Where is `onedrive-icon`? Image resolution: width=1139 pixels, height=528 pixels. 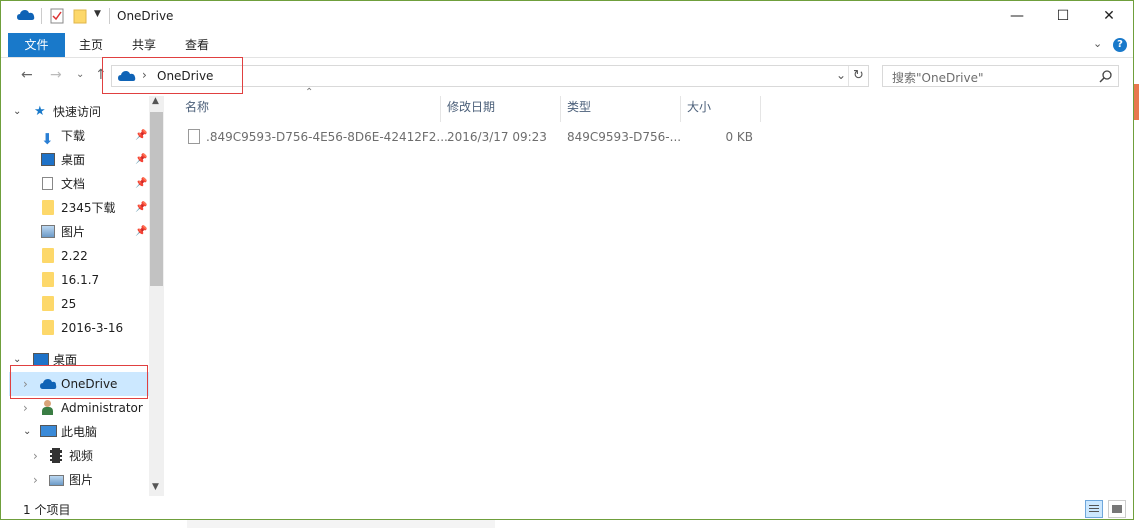 onedrive-icon is located at coordinates (26, 15).